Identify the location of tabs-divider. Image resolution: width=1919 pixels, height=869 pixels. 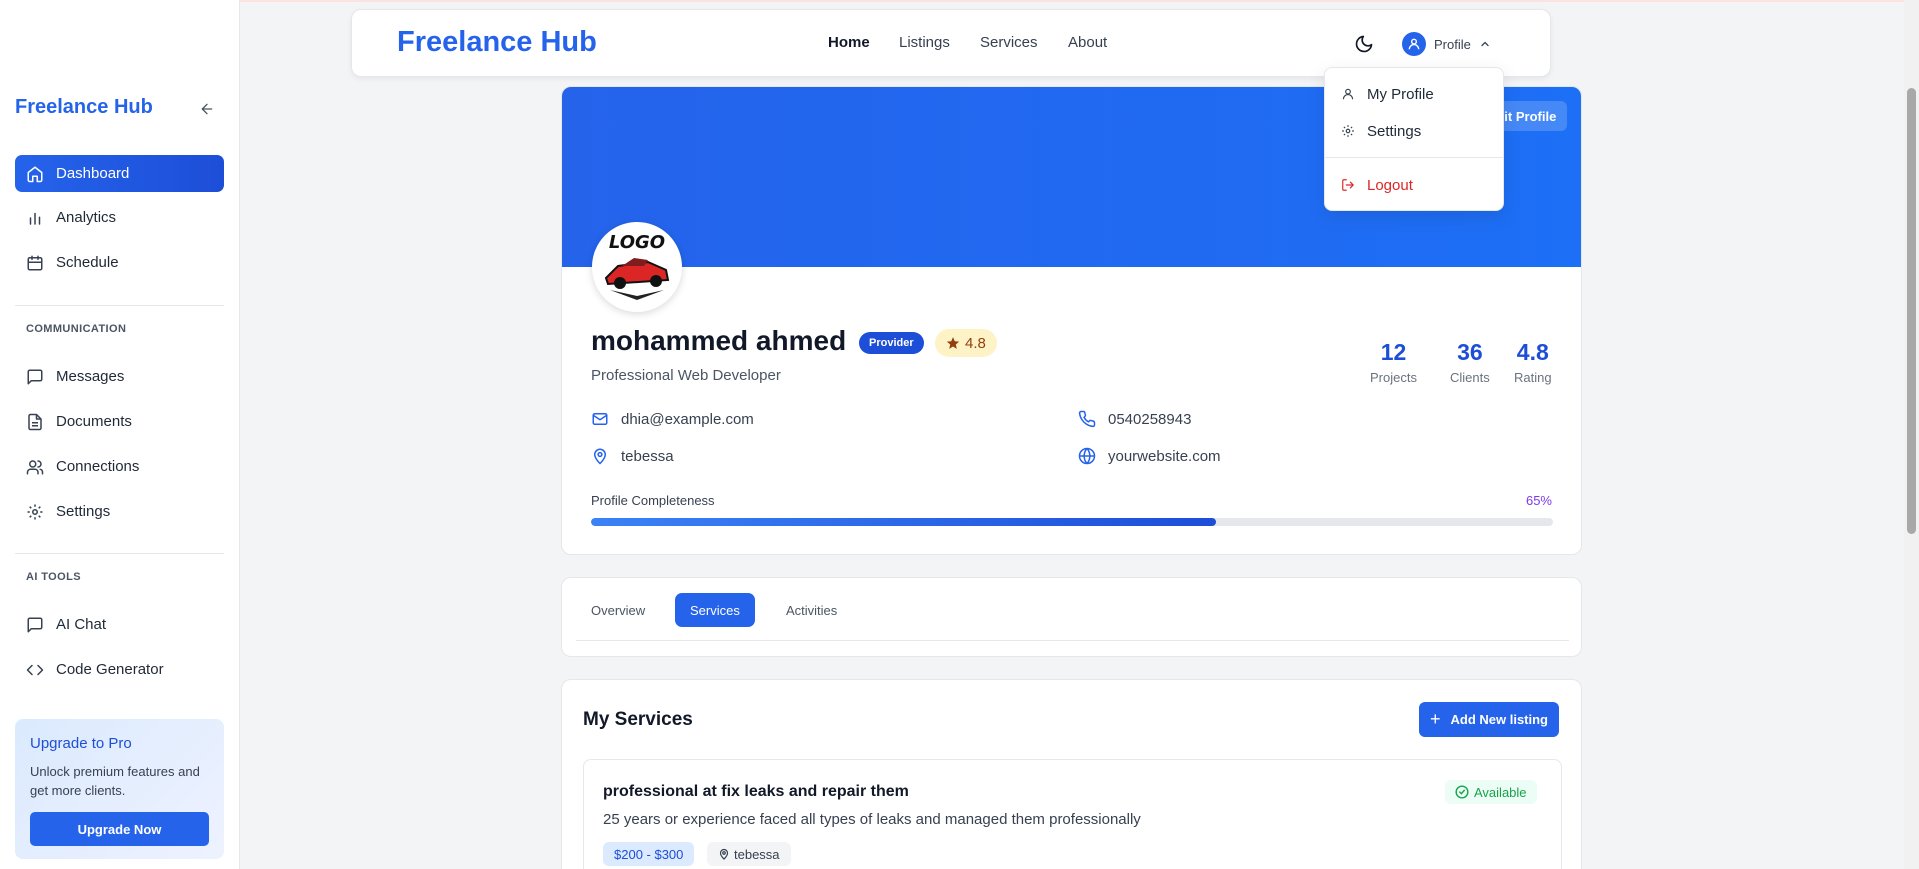
(1072, 640).